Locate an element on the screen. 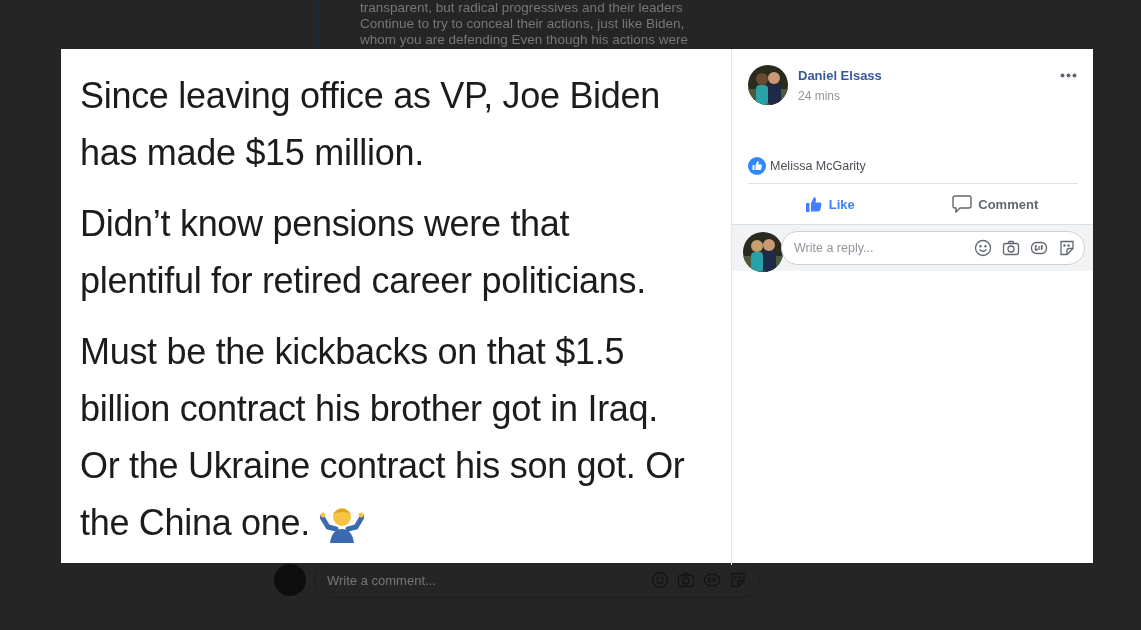  post-text: Continue to try to conceal their actions, just like Biden, is located at coordinates (523, 24).